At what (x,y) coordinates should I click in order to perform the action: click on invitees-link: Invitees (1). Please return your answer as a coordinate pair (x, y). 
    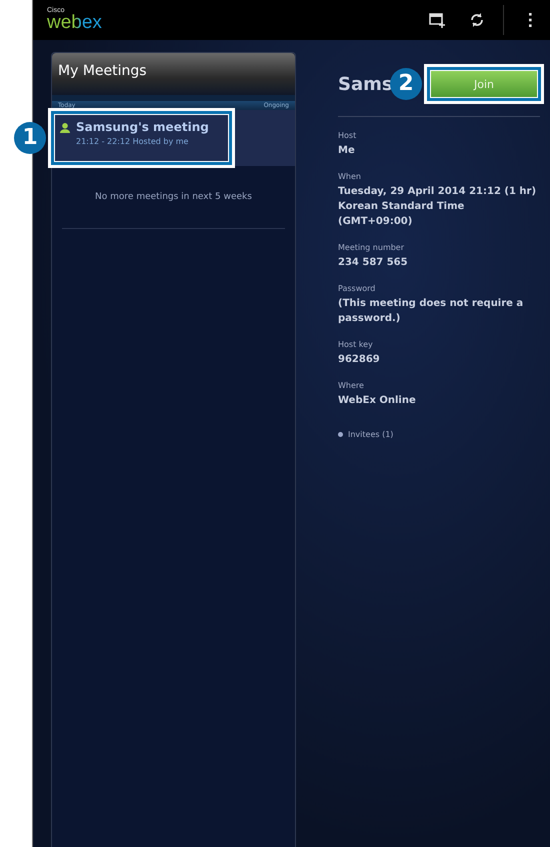
    Looking at the image, I should click on (371, 434).